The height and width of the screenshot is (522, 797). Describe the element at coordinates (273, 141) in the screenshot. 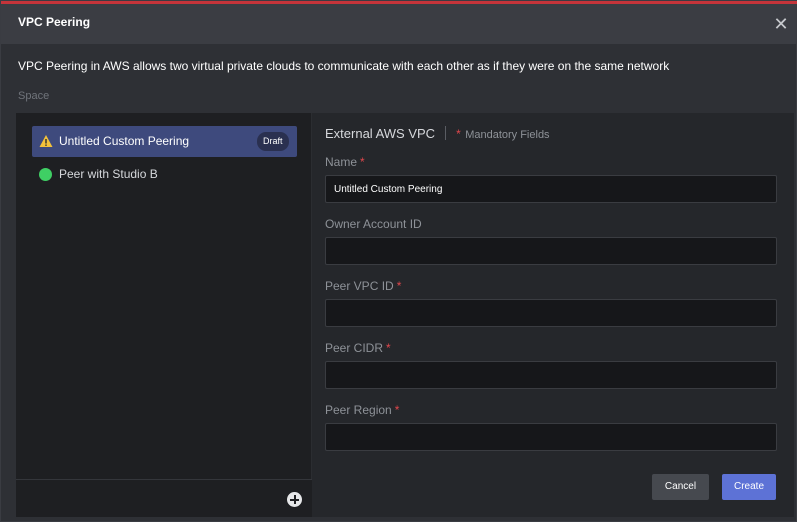

I see `status-badge: Draft` at that location.